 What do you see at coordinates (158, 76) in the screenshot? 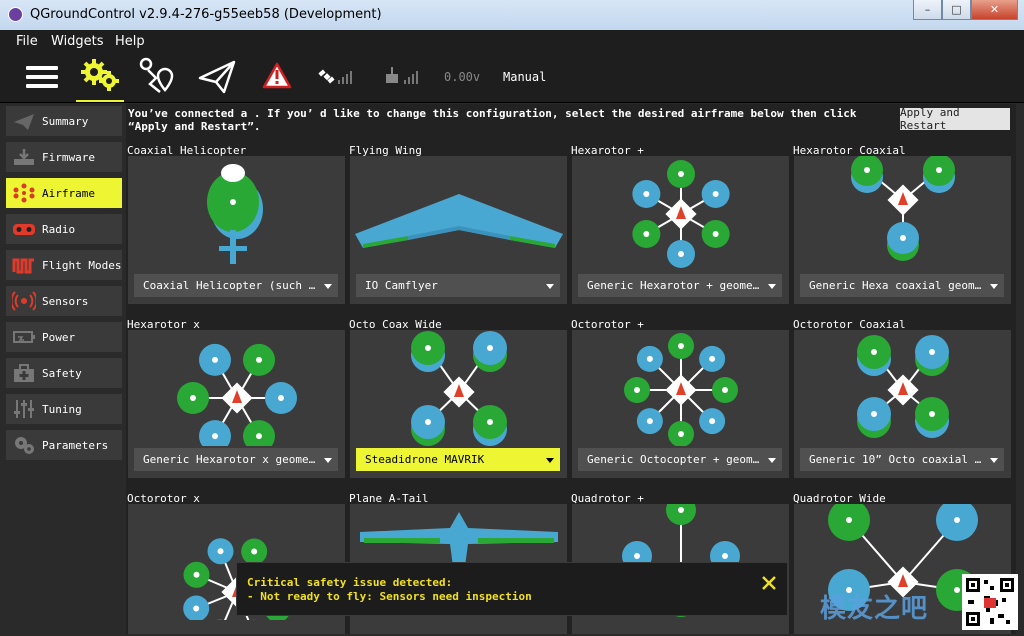
I see `plan-flight-icon` at bounding box center [158, 76].